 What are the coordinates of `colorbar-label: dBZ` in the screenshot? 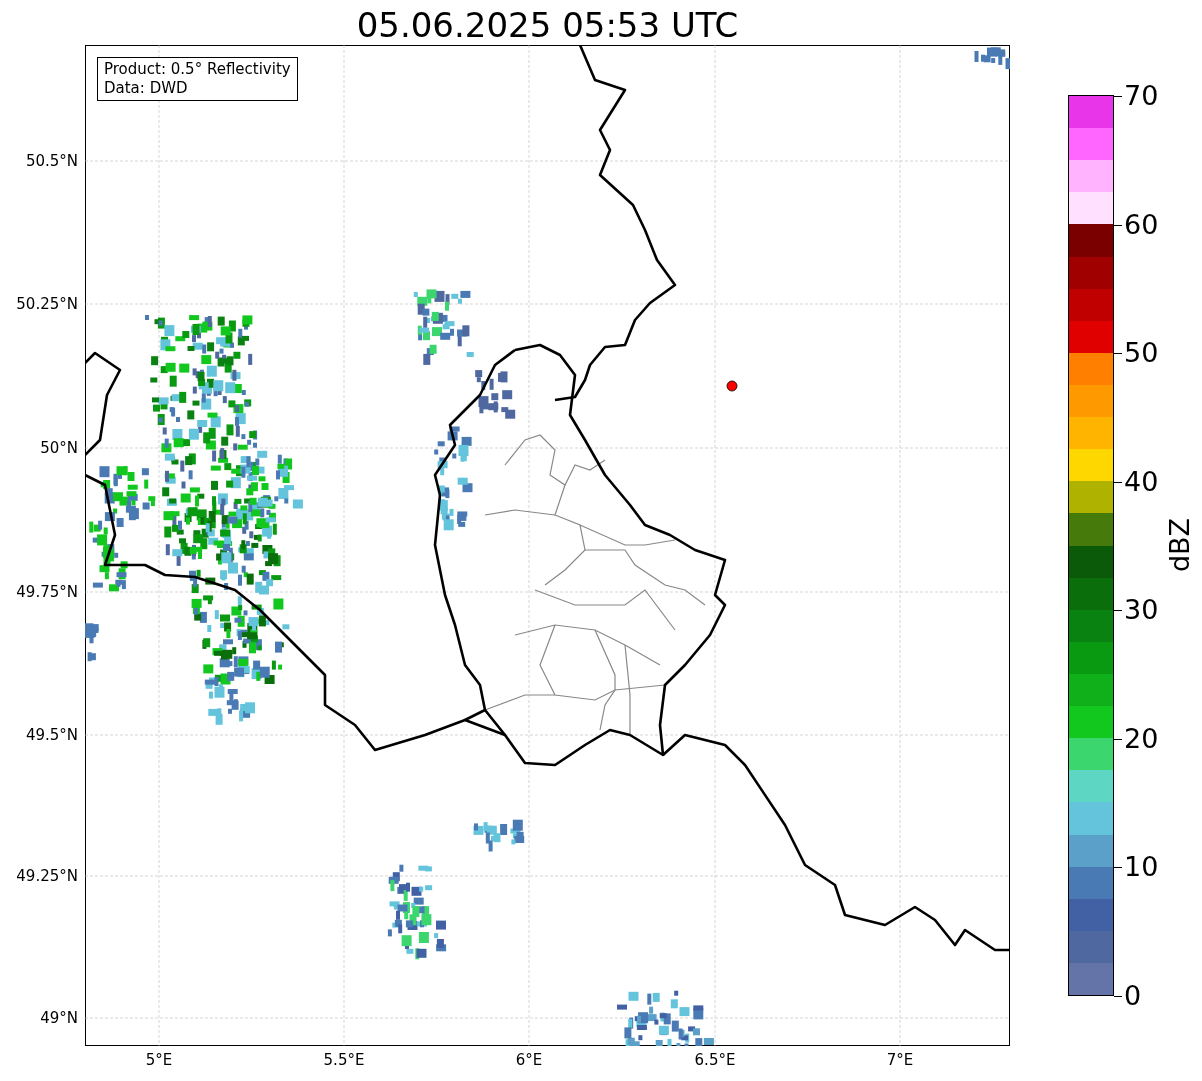 It's located at (1180, 545).